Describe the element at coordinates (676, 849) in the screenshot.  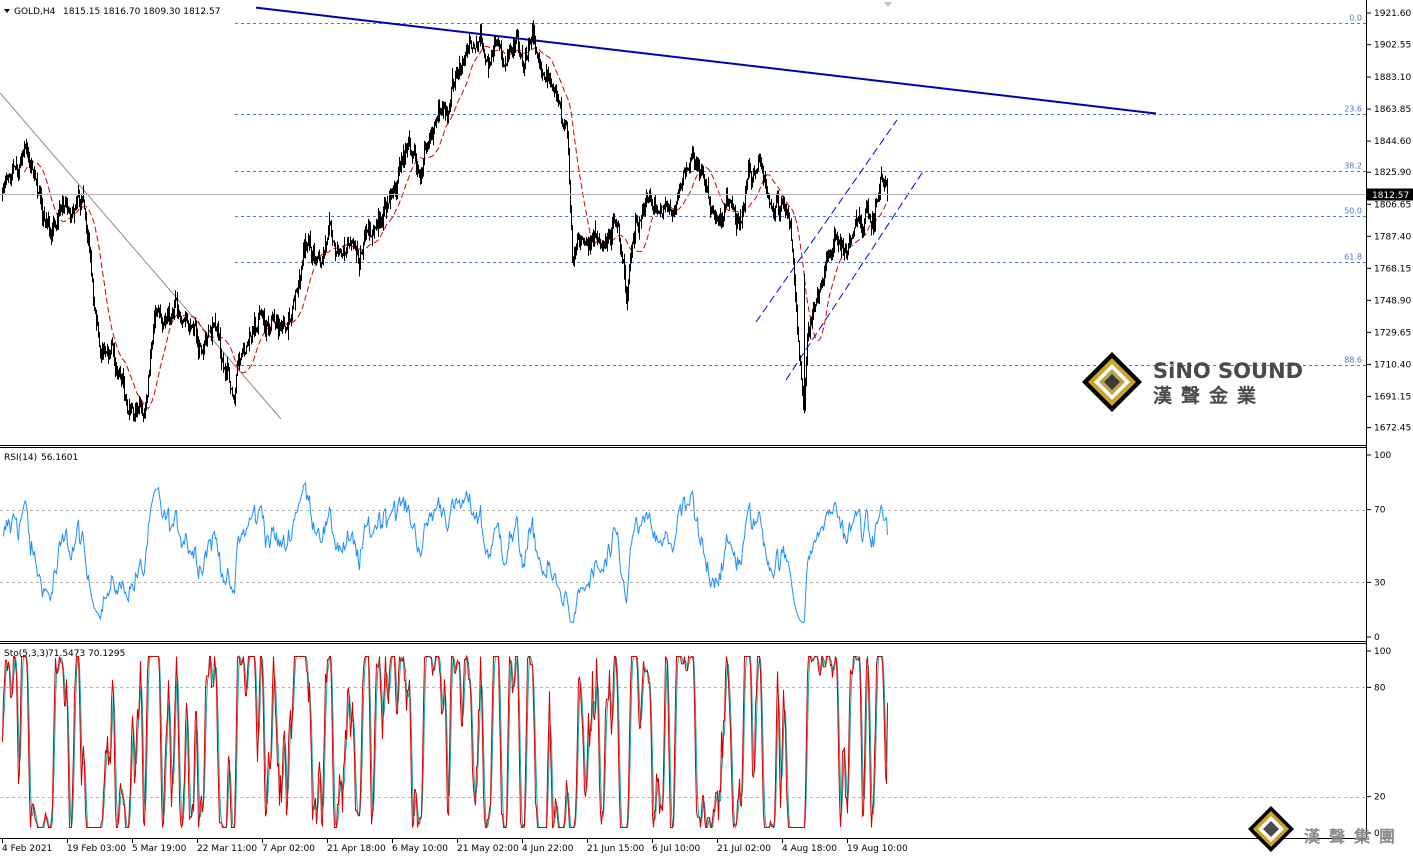
I see `time-tick-label-10: 6 Jul 10:00` at that location.